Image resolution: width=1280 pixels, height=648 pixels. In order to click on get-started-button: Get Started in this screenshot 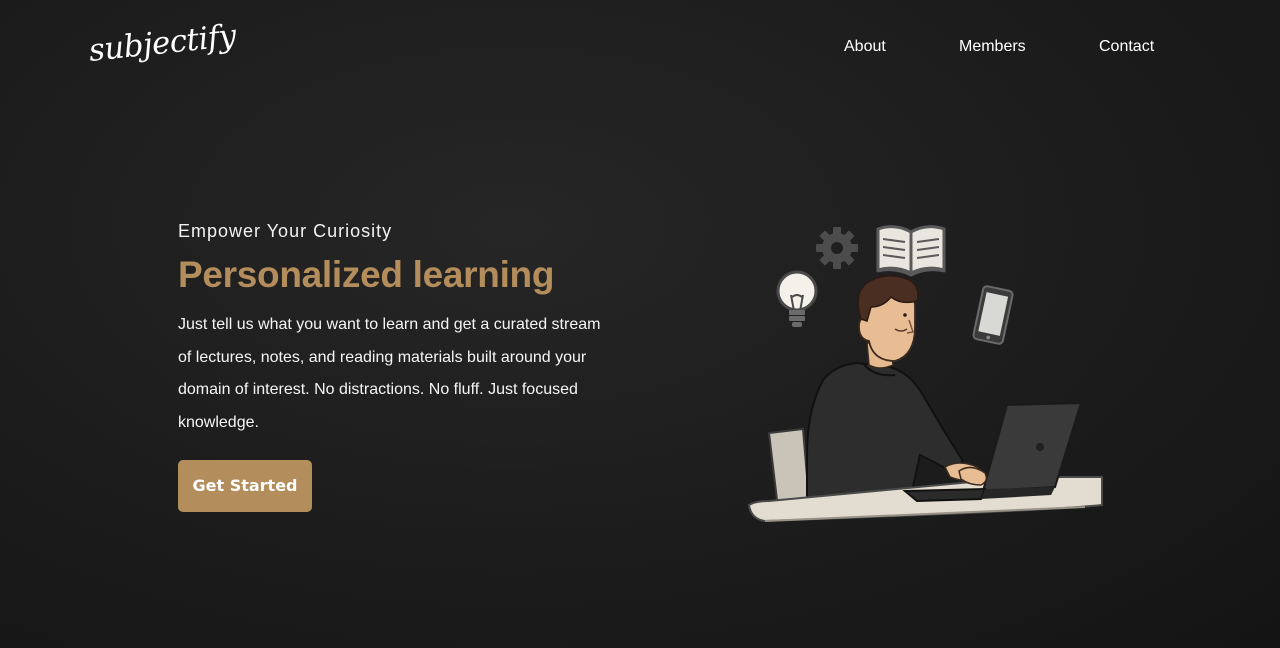, I will do `click(245, 485)`.